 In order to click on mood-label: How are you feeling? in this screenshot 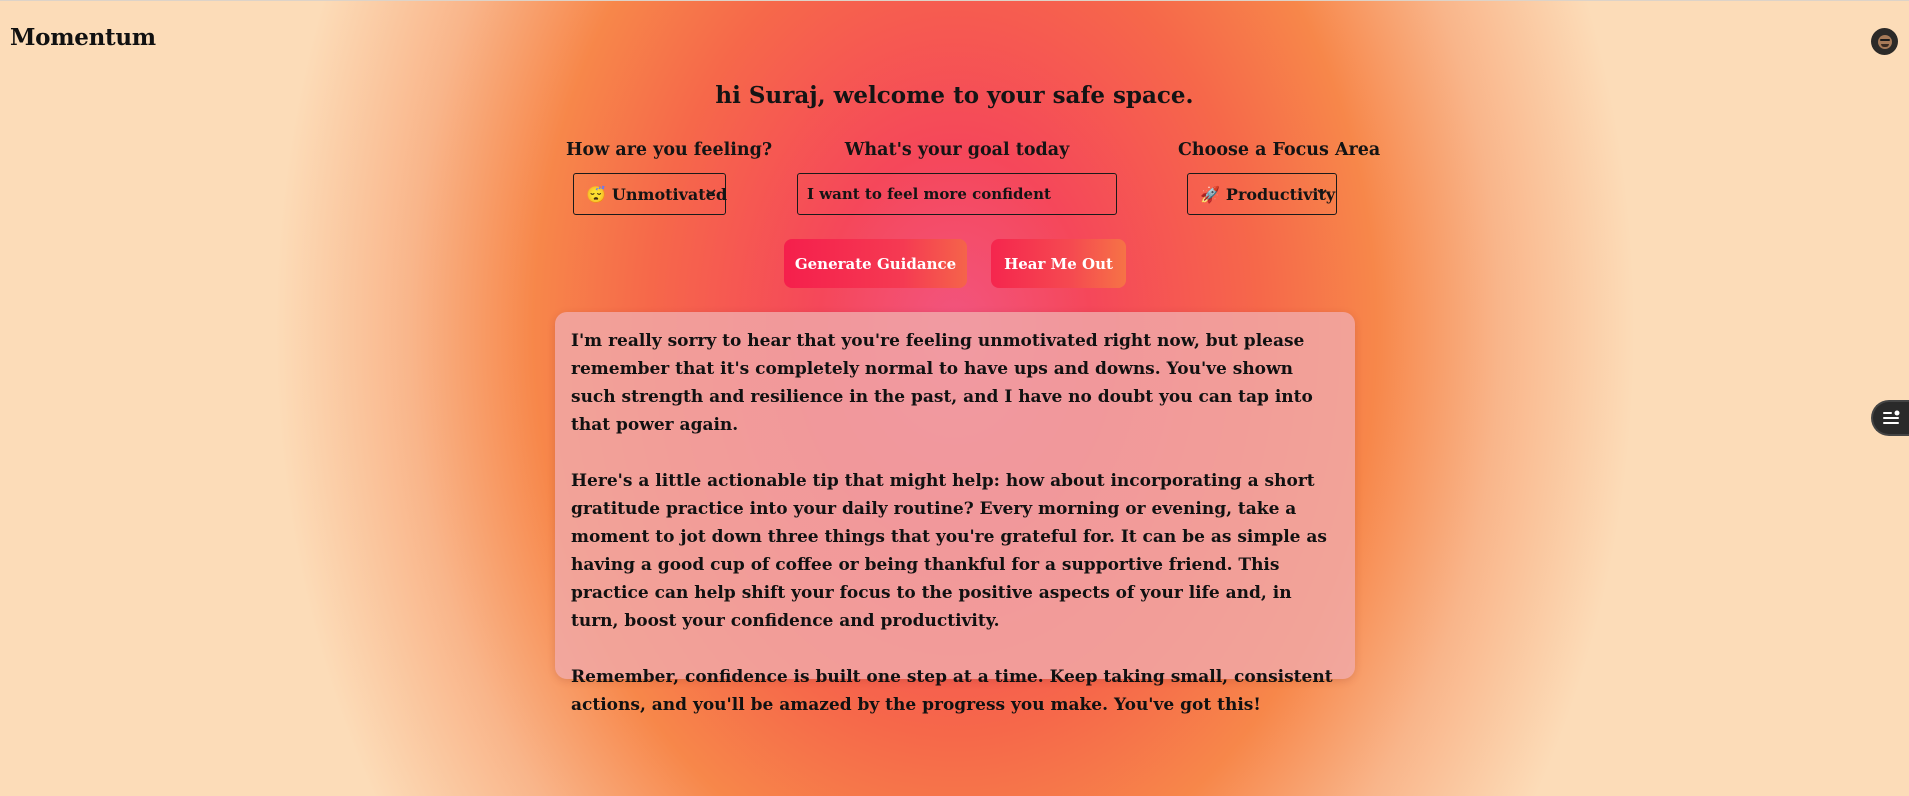, I will do `click(669, 150)`.